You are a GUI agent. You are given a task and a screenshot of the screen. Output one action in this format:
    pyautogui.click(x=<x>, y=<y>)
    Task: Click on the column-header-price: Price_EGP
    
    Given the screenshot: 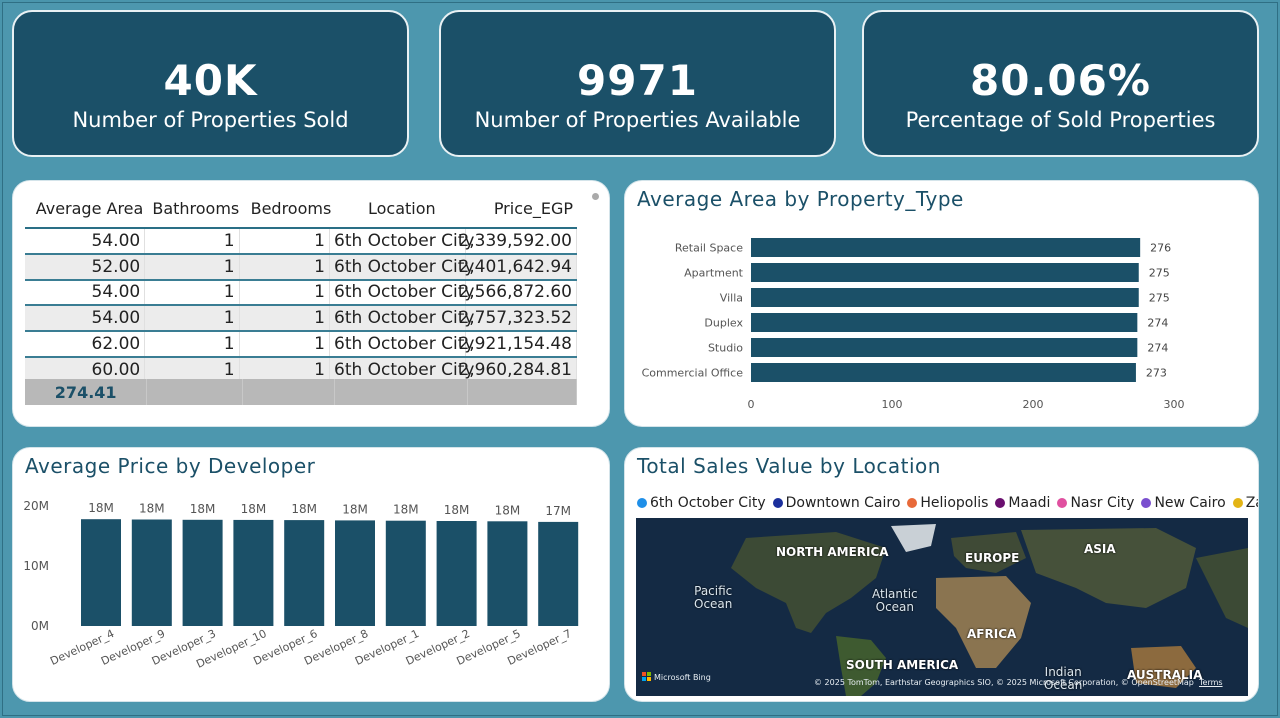 What is the action you would take?
    pyautogui.click(x=522, y=208)
    